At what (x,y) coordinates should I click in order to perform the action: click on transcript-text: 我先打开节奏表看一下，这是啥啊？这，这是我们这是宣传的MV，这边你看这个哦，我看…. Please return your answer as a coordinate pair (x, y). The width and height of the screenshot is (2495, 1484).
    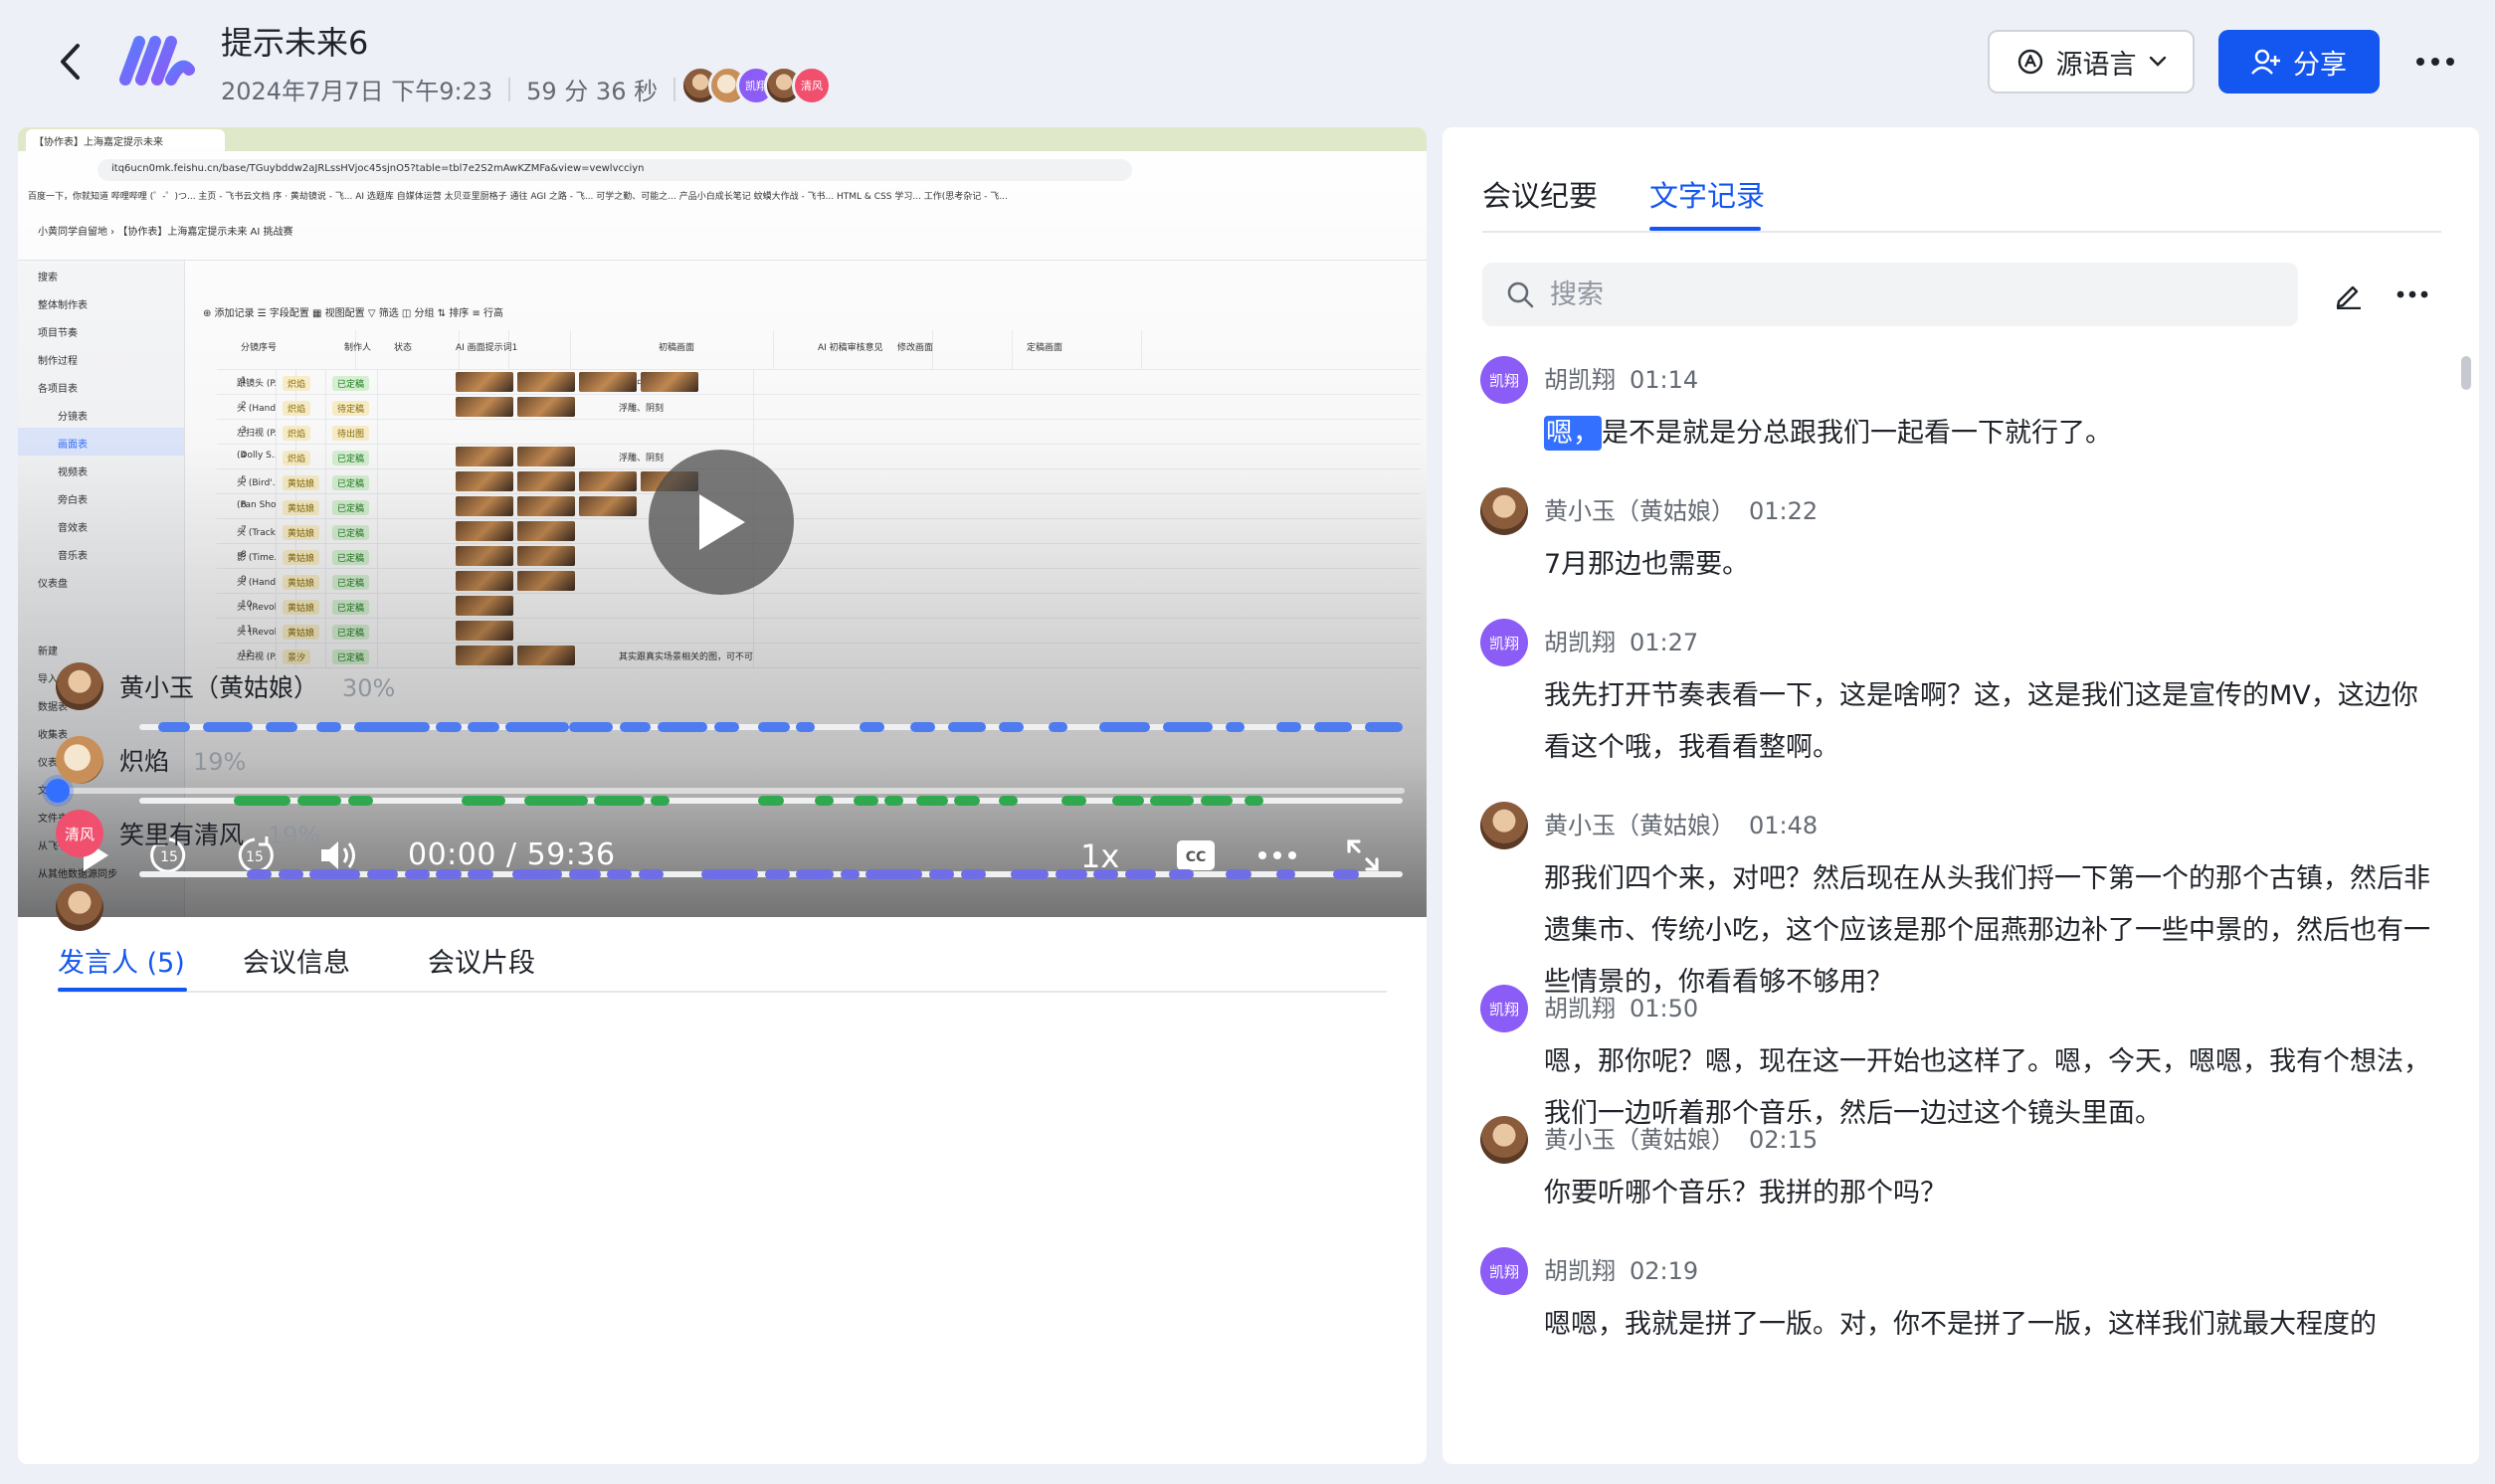
    Looking at the image, I should click on (1992, 722).